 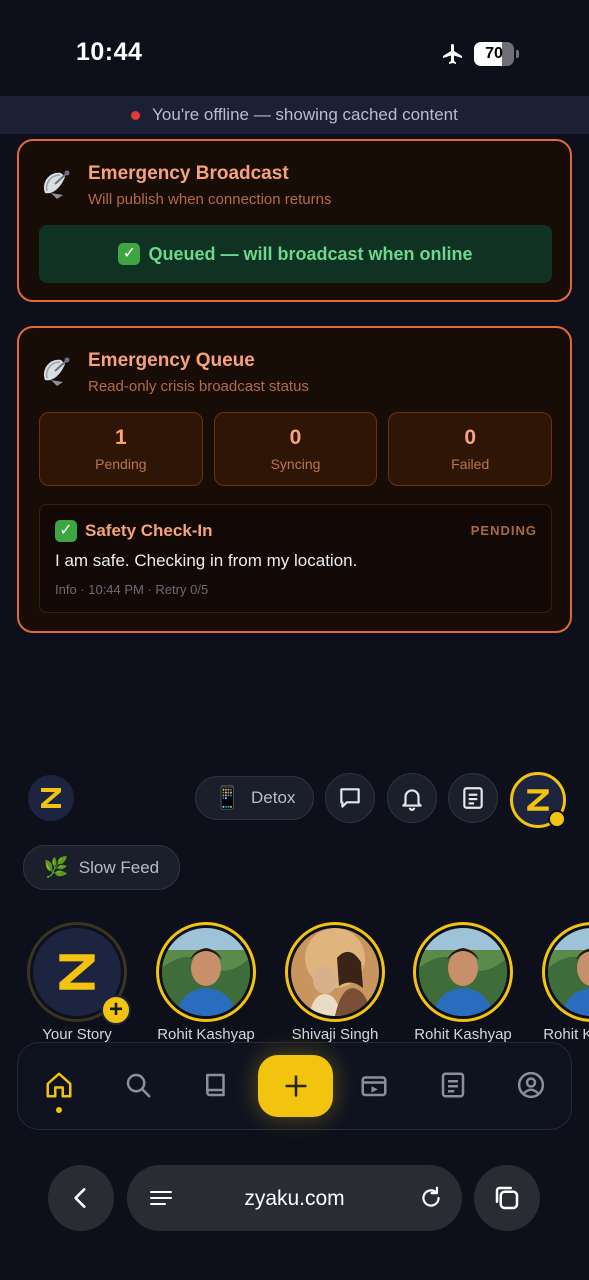 I want to click on queue-item-title-text: Safety Check-In, so click(x=149, y=530).